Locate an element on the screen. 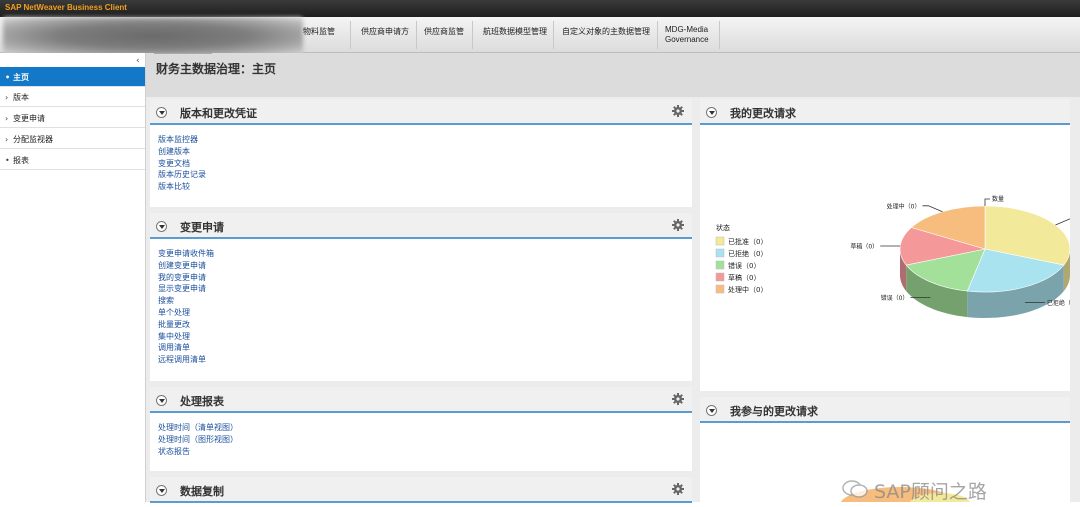 The image size is (1080, 507). panel-title: 处理报表 is located at coordinates (202, 401).